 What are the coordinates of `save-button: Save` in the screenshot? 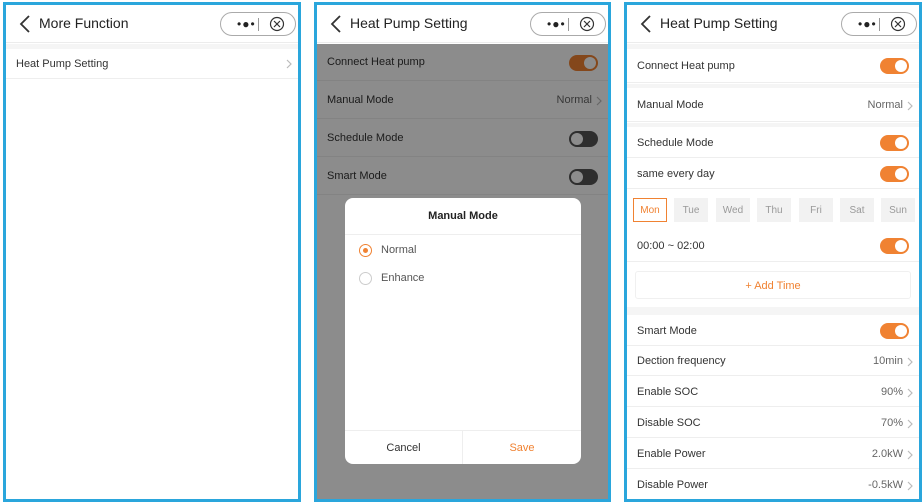 It's located at (522, 447).